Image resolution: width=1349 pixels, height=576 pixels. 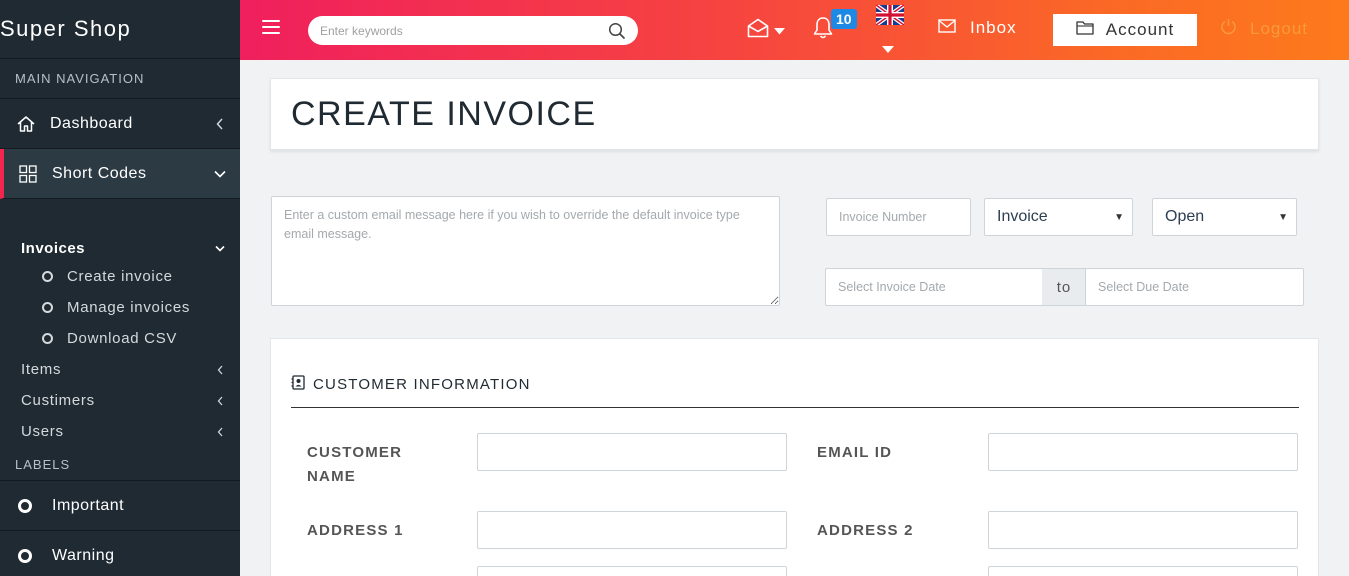 What do you see at coordinates (120, 79) in the screenshot?
I see `main-navigation-heading: MAIN NAVIGATION` at bounding box center [120, 79].